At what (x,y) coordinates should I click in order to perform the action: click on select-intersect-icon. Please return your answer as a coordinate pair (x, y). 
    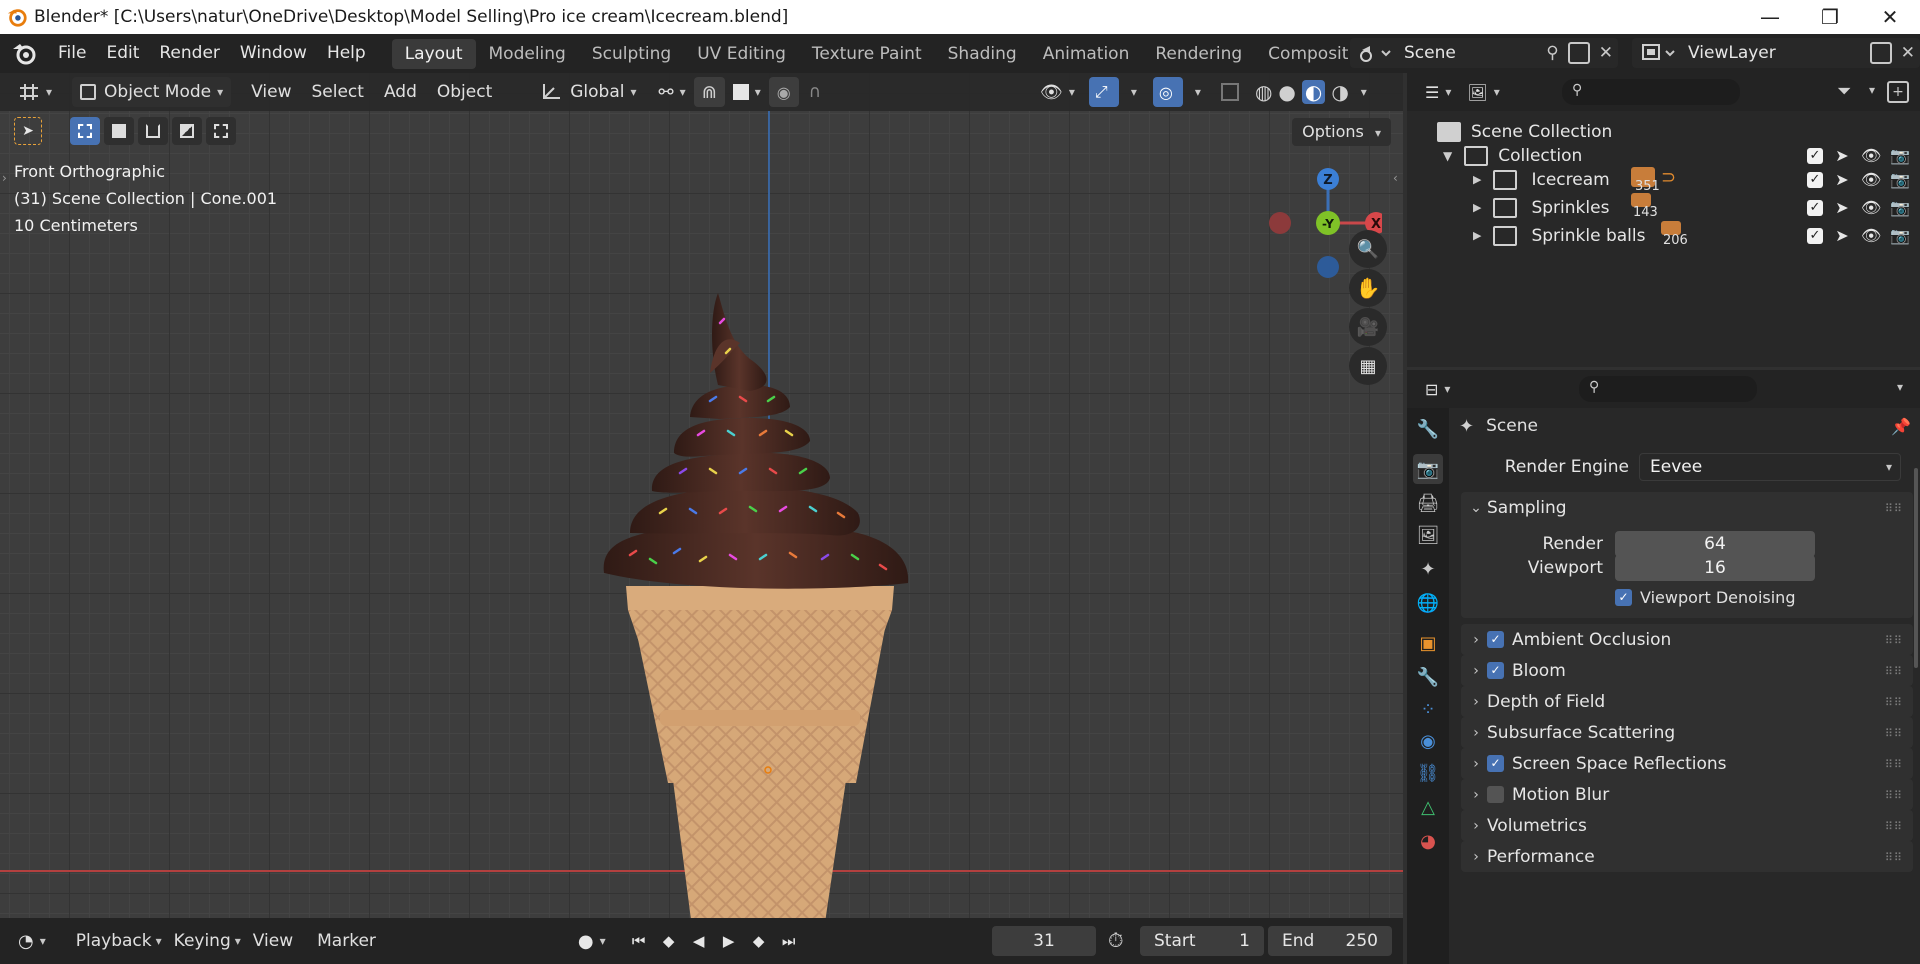
    Looking at the image, I should click on (221, 131).